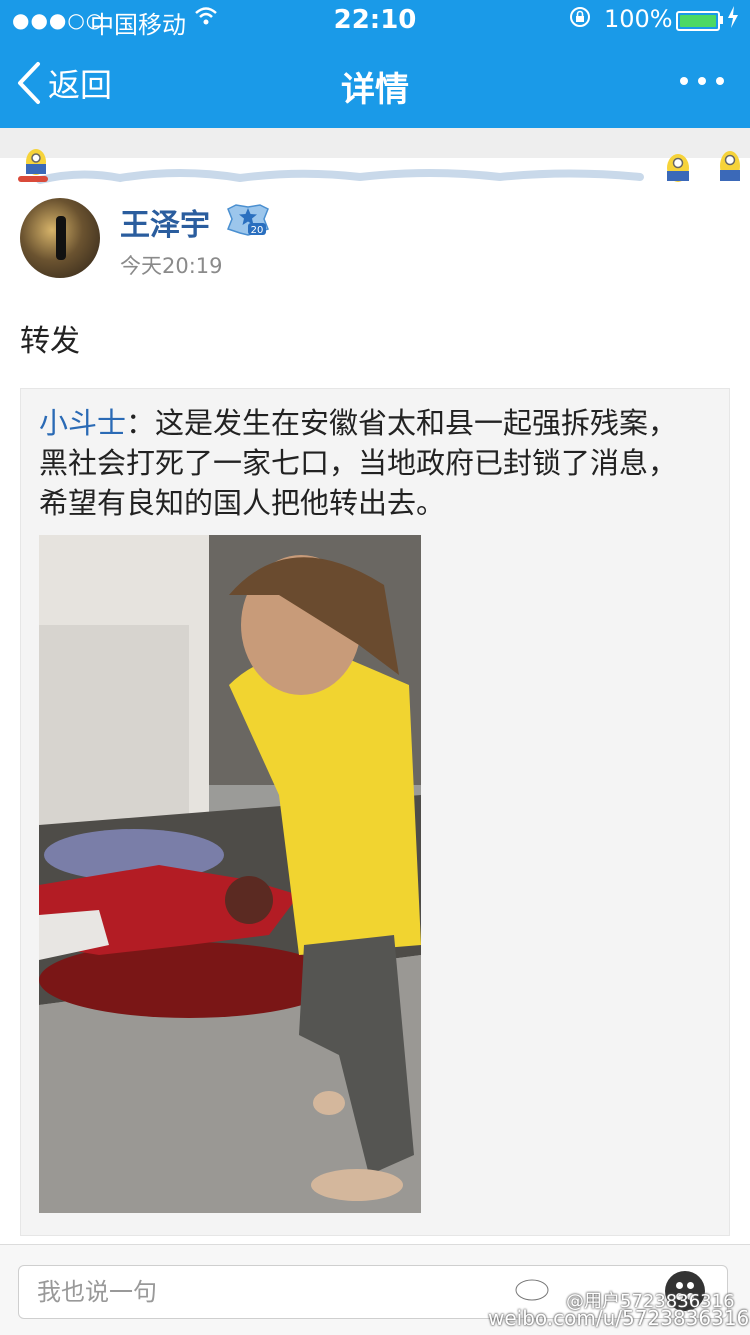 This screenshot has height=1335, width=750. I want to click on battery-percent: 100%, so click(638, 19).